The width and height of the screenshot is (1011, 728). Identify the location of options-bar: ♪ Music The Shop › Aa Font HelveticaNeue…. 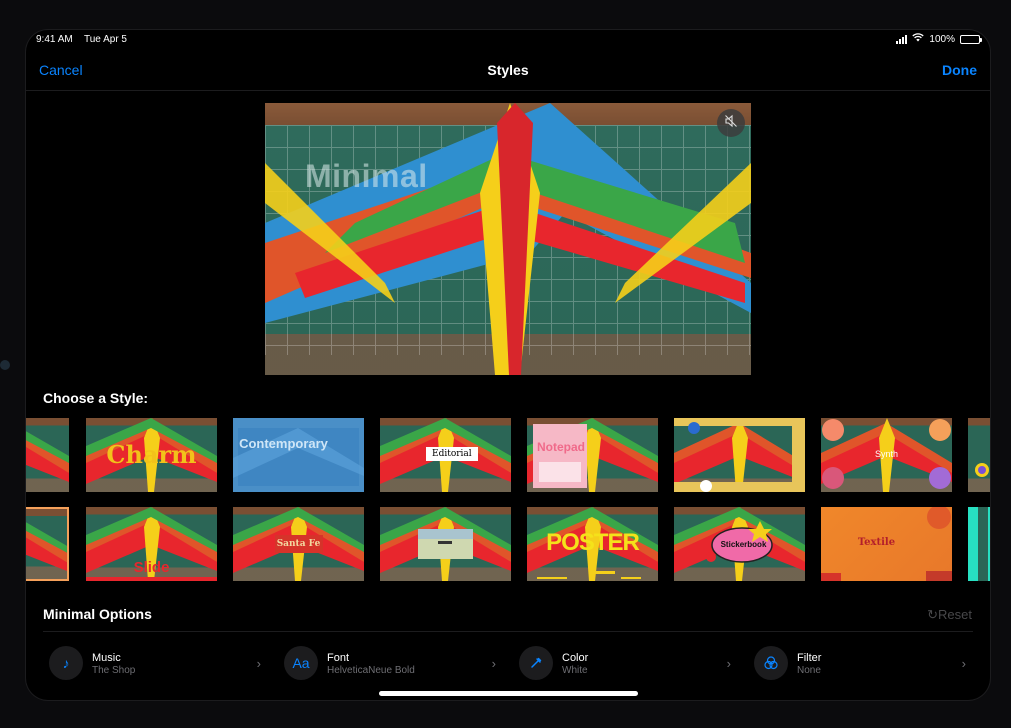
(508, 661).